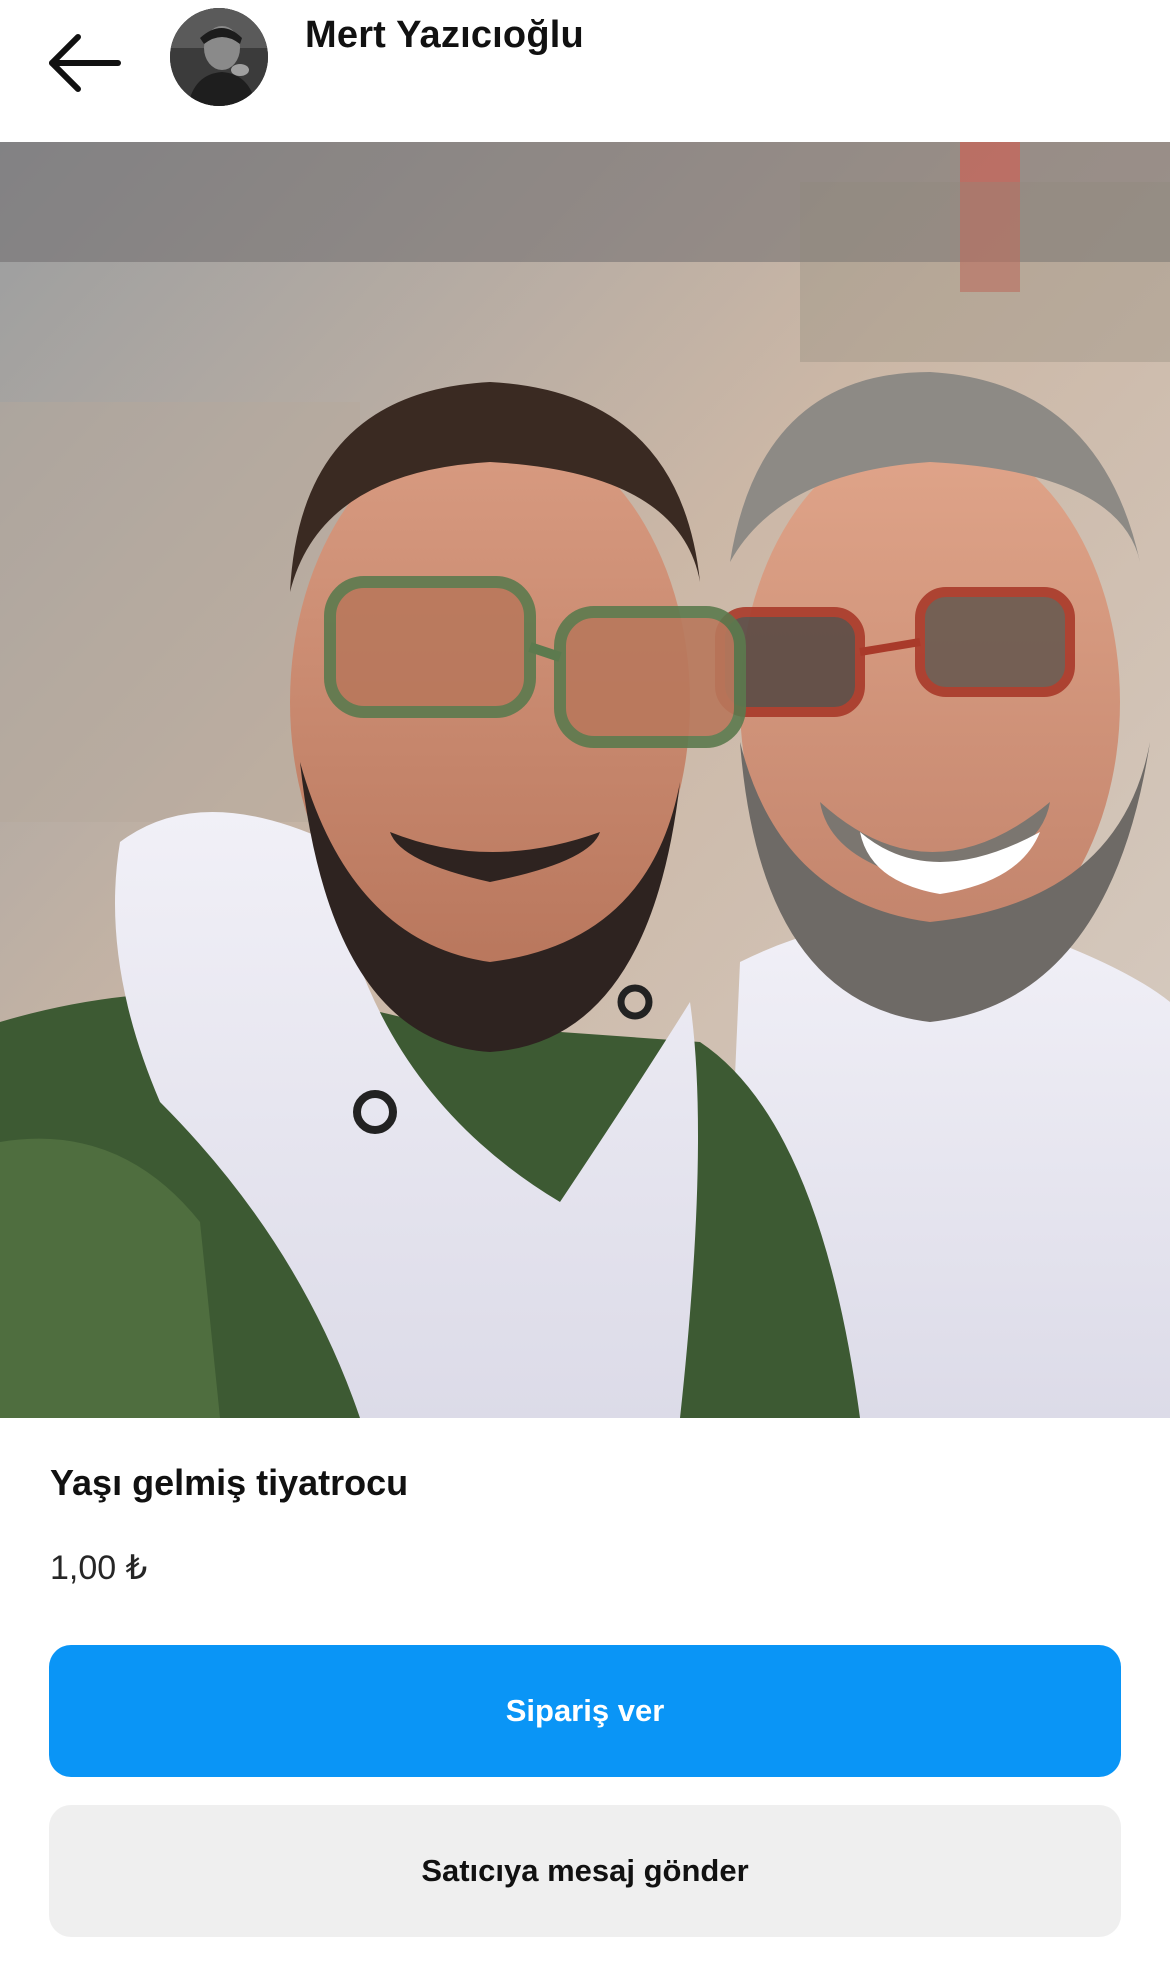 The image size is (1170, 1969). I want to click on message-seller-button: Satıcıya mesaj gönder, so click(585, 1871).